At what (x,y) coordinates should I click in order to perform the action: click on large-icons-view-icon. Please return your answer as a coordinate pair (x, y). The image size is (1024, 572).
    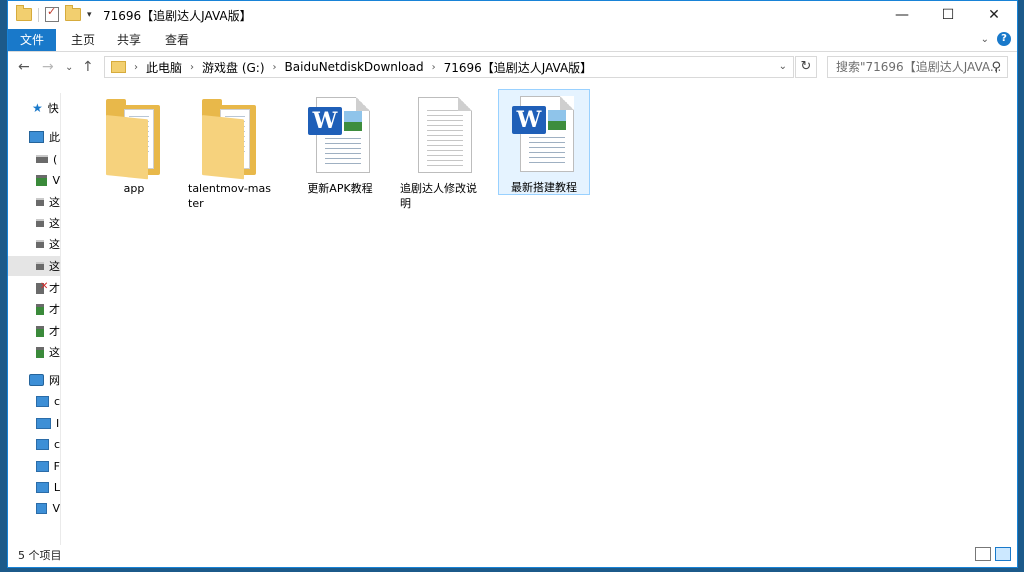
    Looking at the image, I should click on (1003, 554).